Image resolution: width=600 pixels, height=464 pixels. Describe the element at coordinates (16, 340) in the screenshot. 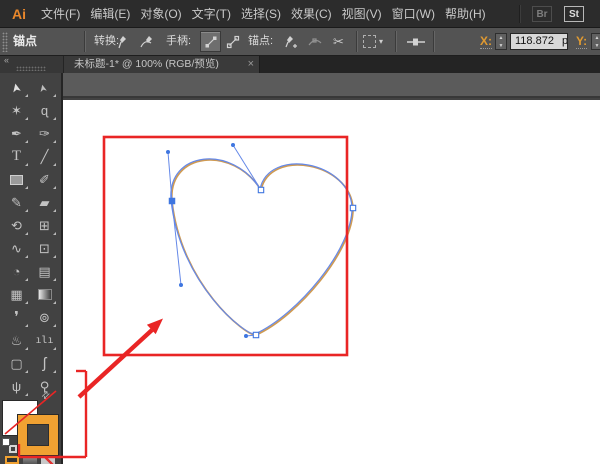

I see `symbol-sprayer-tool: ♨` at that location.